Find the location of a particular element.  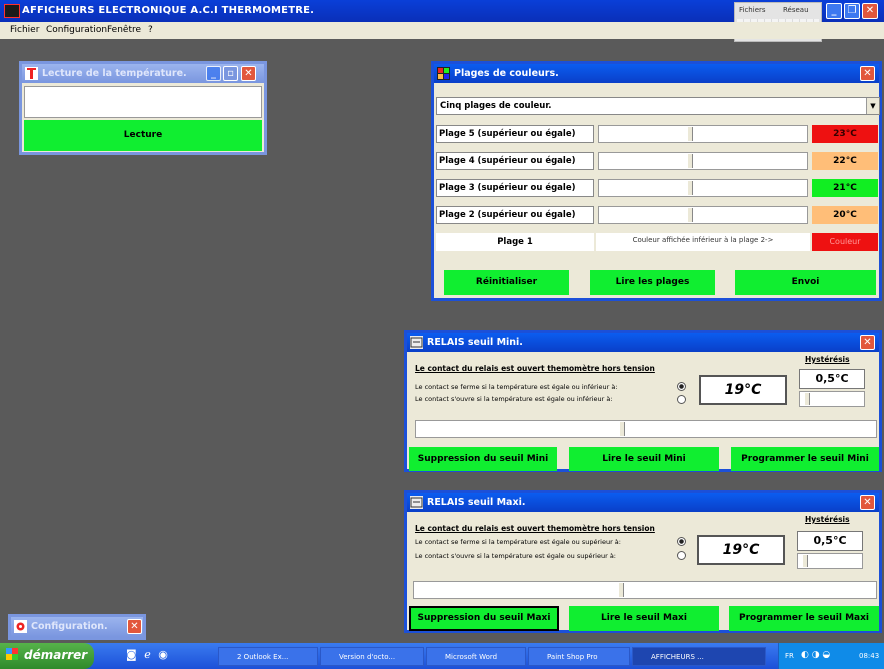

plage-row-color-swatch: 20°C is located at coordinates (845, 215).